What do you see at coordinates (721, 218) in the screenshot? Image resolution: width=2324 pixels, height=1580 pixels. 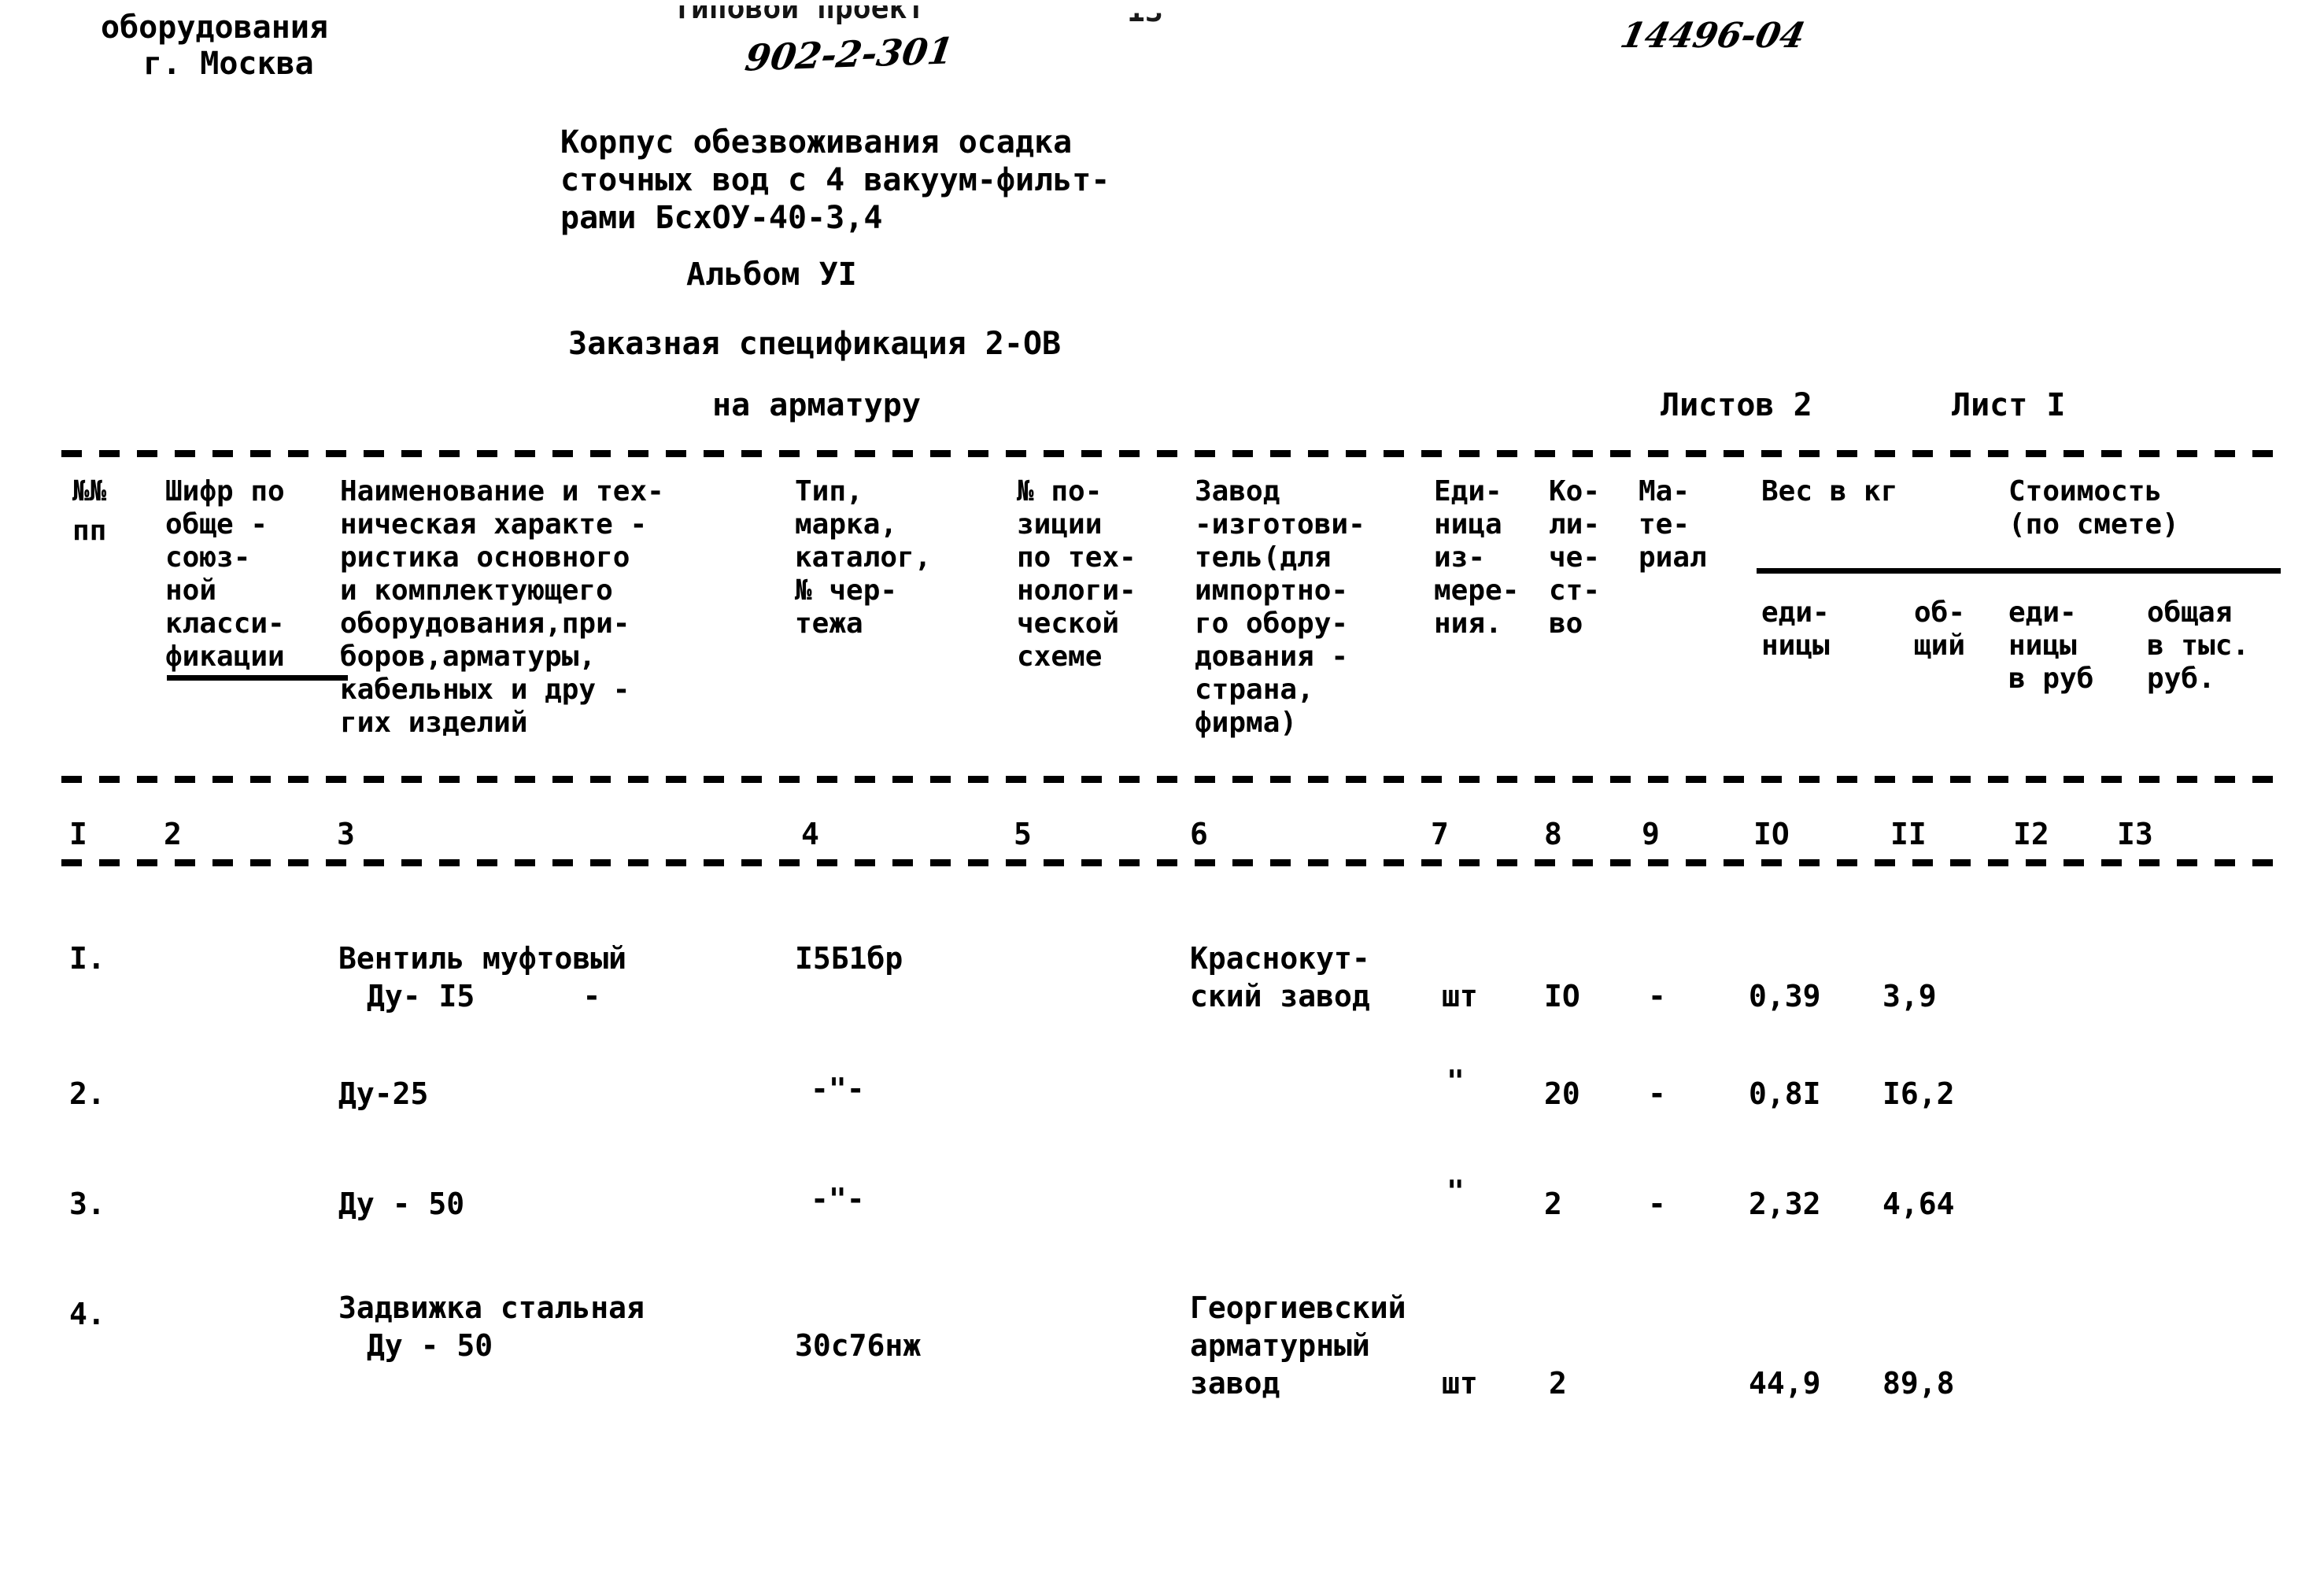 I see `title-line-3: рами БсхОУ-40-3,4` at bounding box center [721, 218].